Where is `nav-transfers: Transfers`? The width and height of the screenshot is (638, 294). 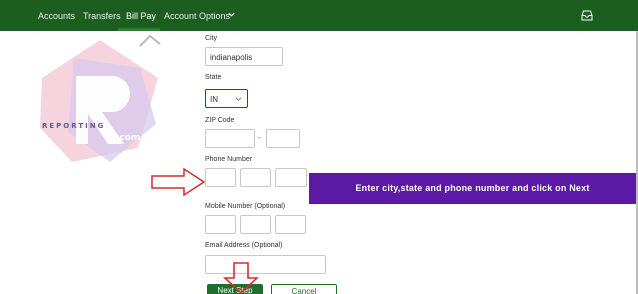
nav-transfers: Transfers is located at coordinates (102, 16).